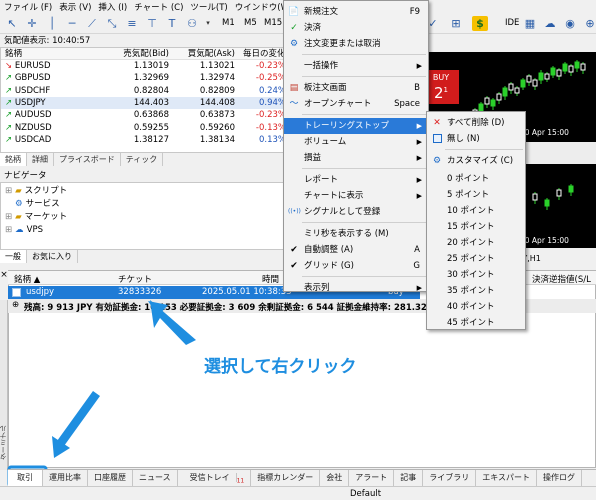 This screenshot has height=500, width=596. Describe the element at coordinates (142, 128) in the screenshot. I see `market-watch-row: ↗ NZDUSD 0.59255 0.59260 -0.13%` at that location.